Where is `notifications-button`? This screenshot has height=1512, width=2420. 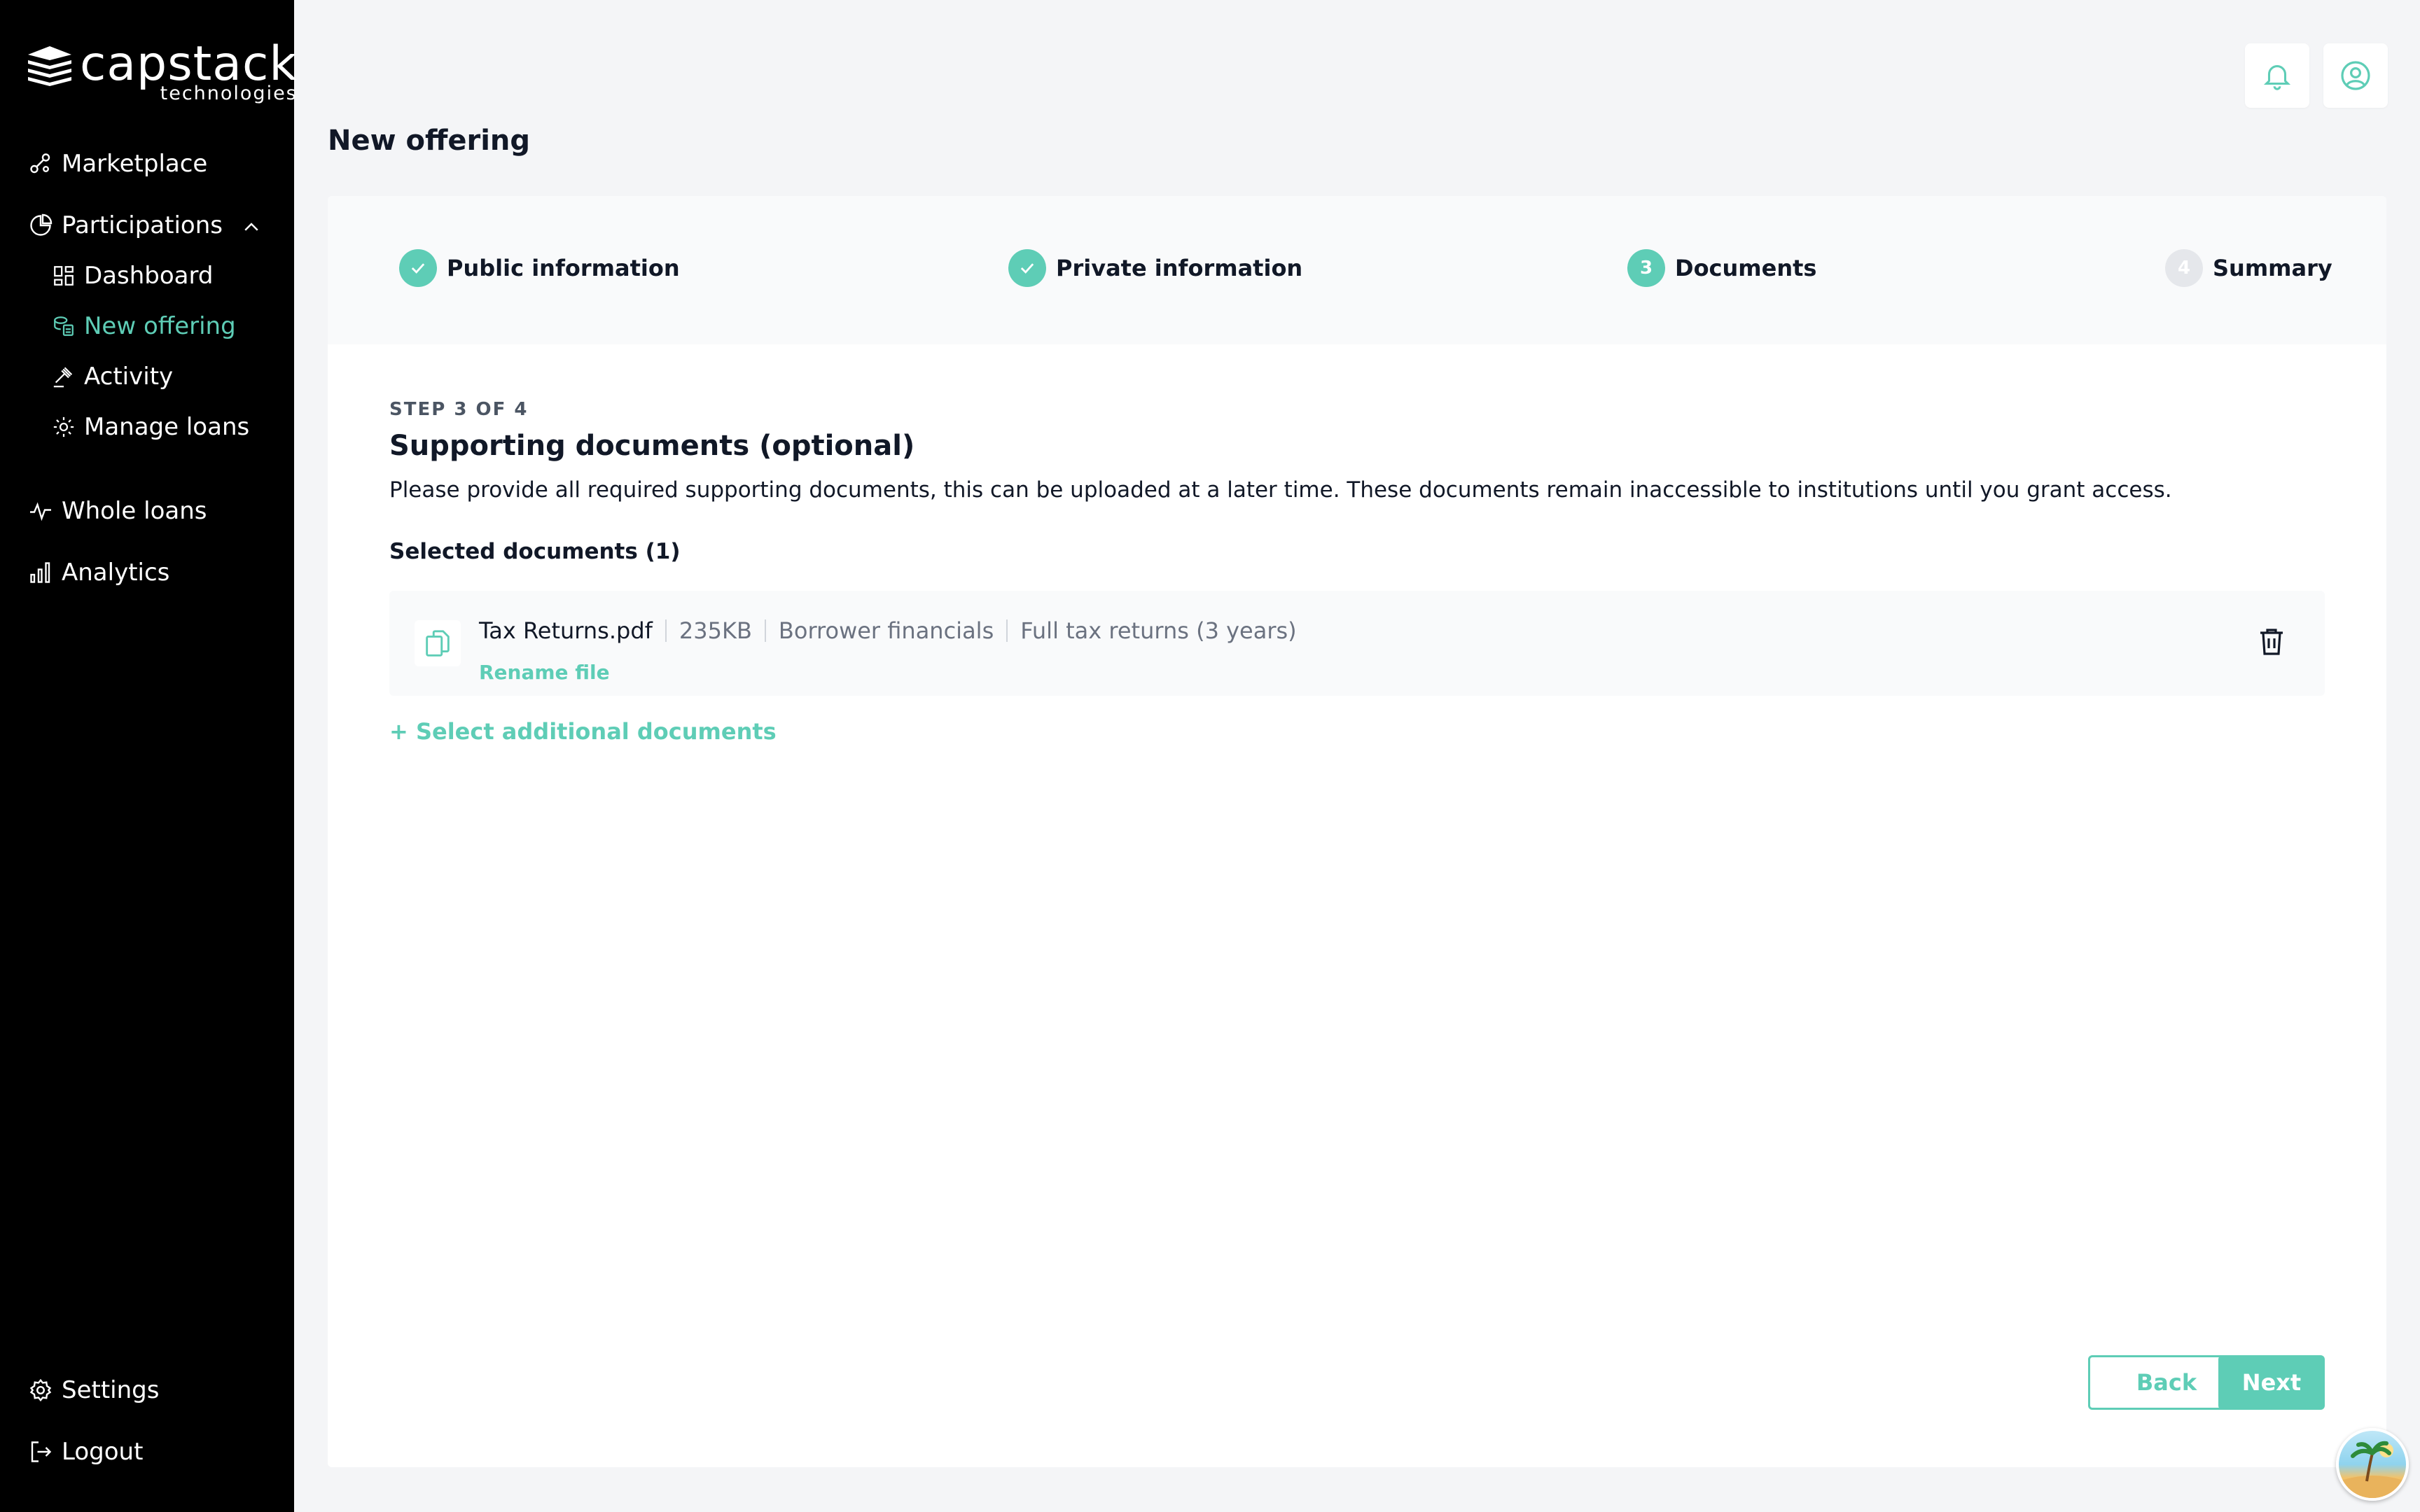 notifications-button is located at coordinates (2277, 75).